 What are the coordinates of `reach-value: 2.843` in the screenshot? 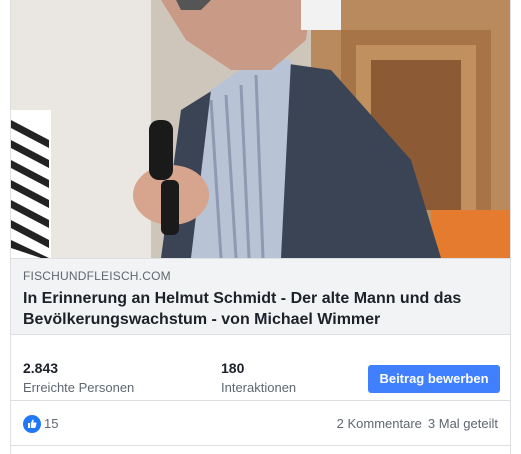 It's located at (41, 368).